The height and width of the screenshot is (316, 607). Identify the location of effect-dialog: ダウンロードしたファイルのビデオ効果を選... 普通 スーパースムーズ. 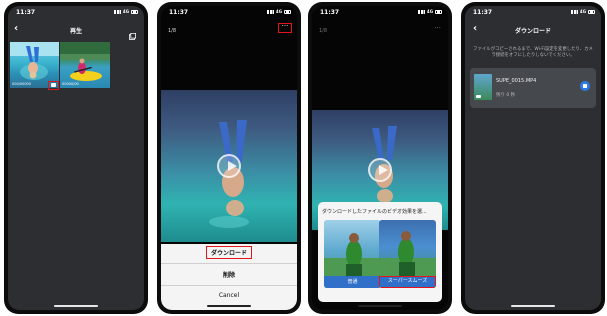
(380, 252).